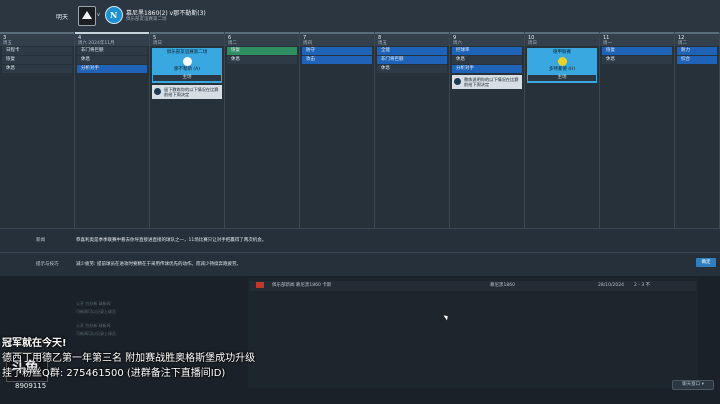 The width and height of the screenshot is (720, 404). I want to click on match-card: 德甲联赛多特蒙德 (H) 主场, so click(562, 65).